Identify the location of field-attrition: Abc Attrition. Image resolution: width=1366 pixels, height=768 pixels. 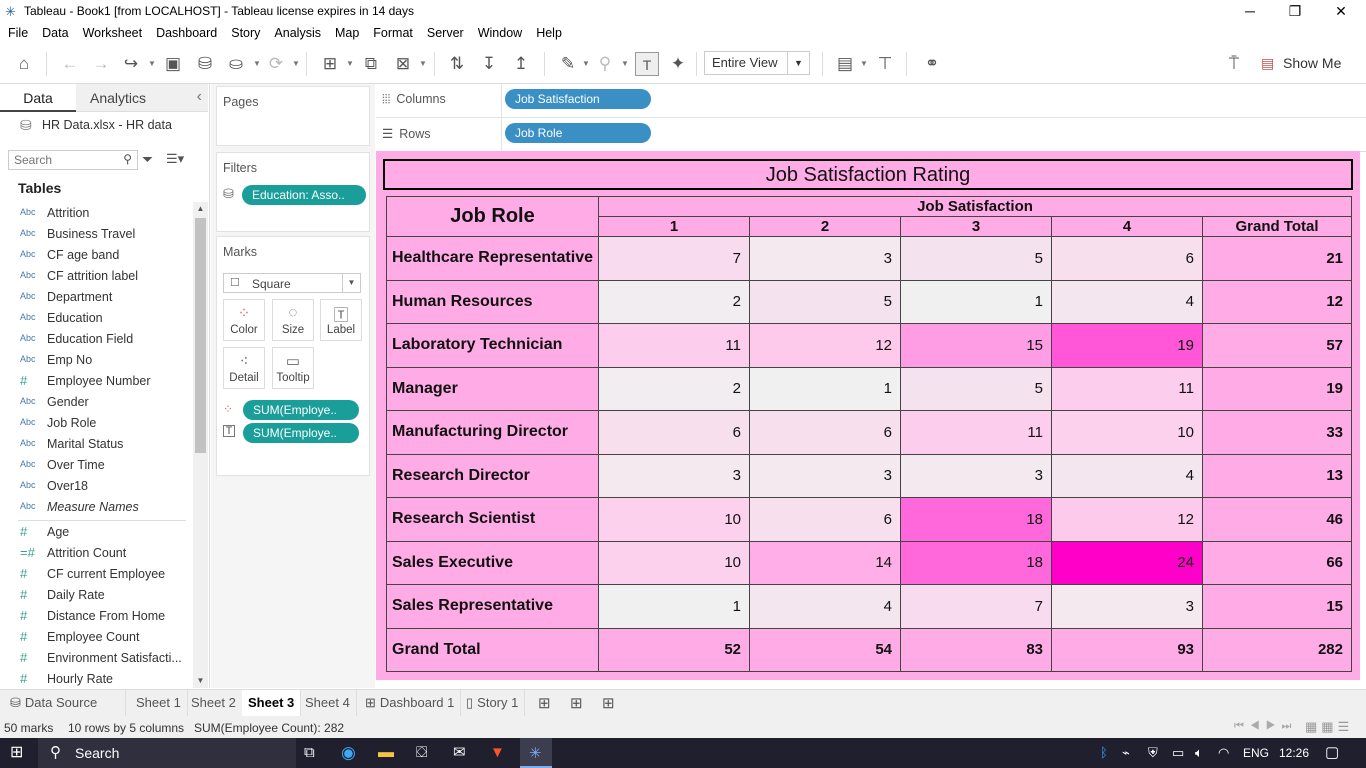
(96, 214).